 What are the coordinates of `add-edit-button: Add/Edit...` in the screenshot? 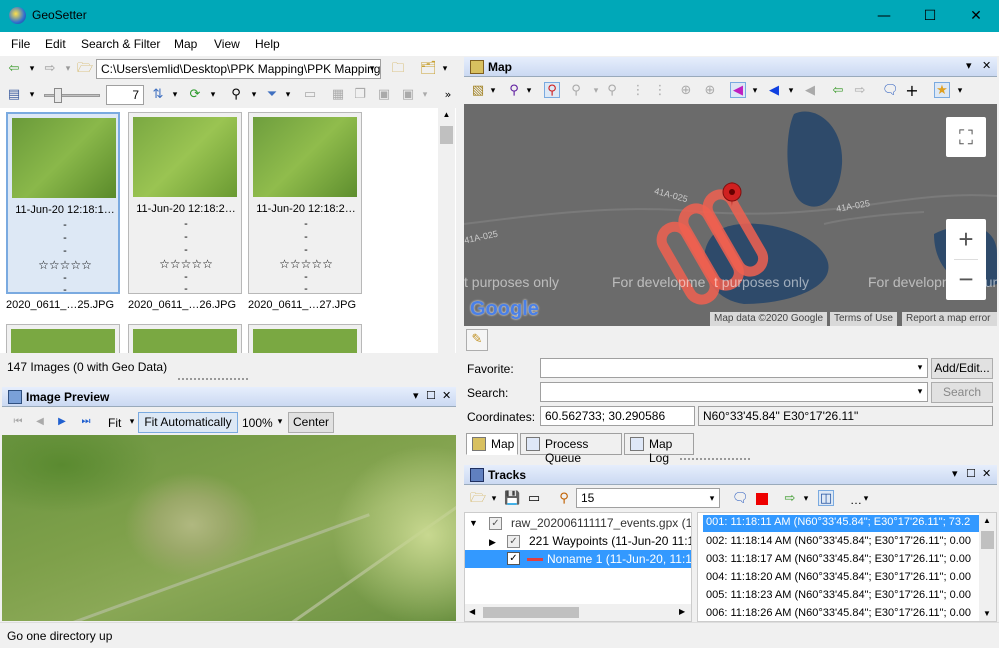 It's located at (962, 368).